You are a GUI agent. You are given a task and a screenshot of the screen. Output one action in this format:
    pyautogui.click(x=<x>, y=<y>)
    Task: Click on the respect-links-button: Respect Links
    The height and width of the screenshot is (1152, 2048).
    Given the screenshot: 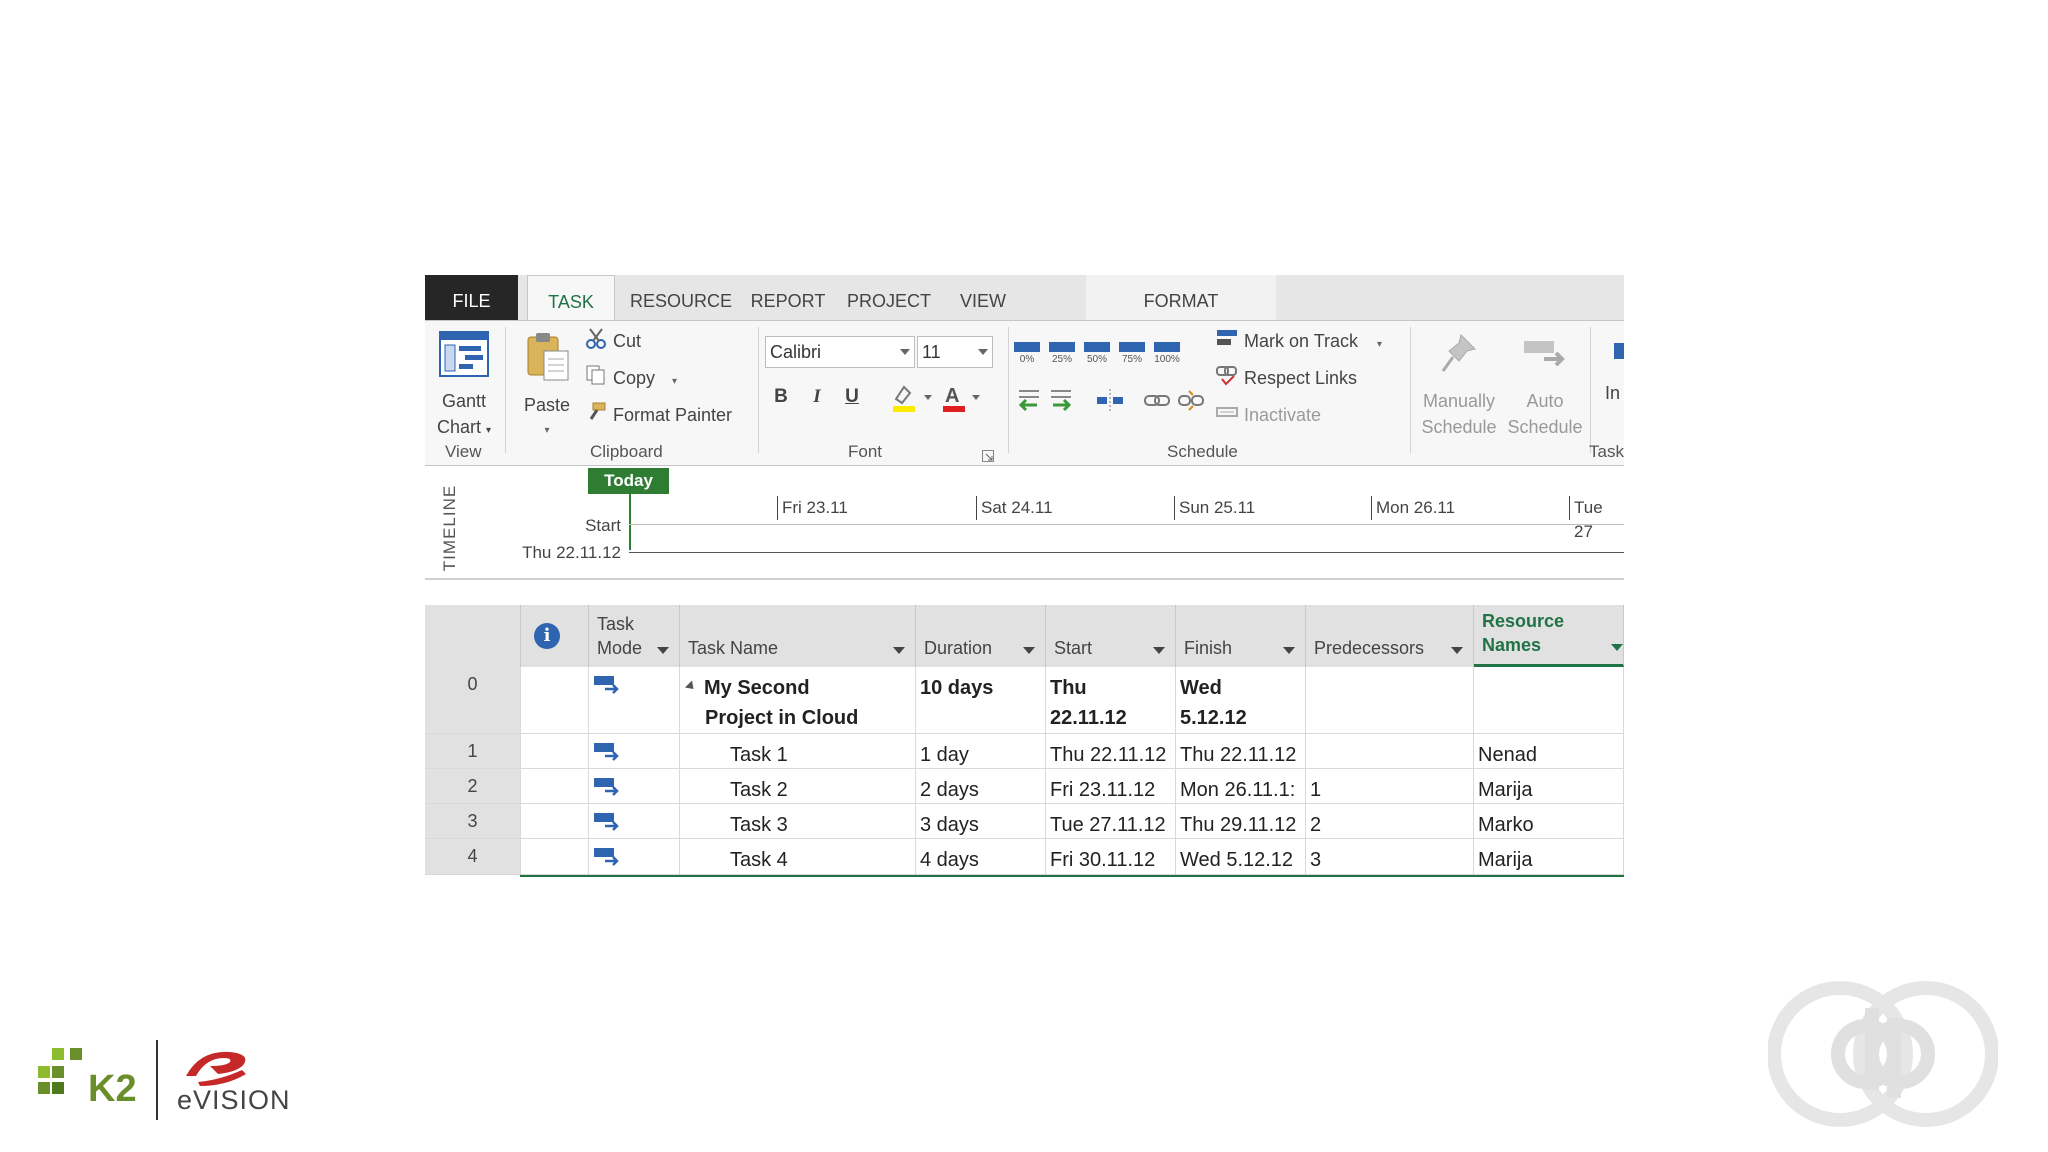 What is the action you would take?
    pyautogui.click(x=1286, y=378)
    